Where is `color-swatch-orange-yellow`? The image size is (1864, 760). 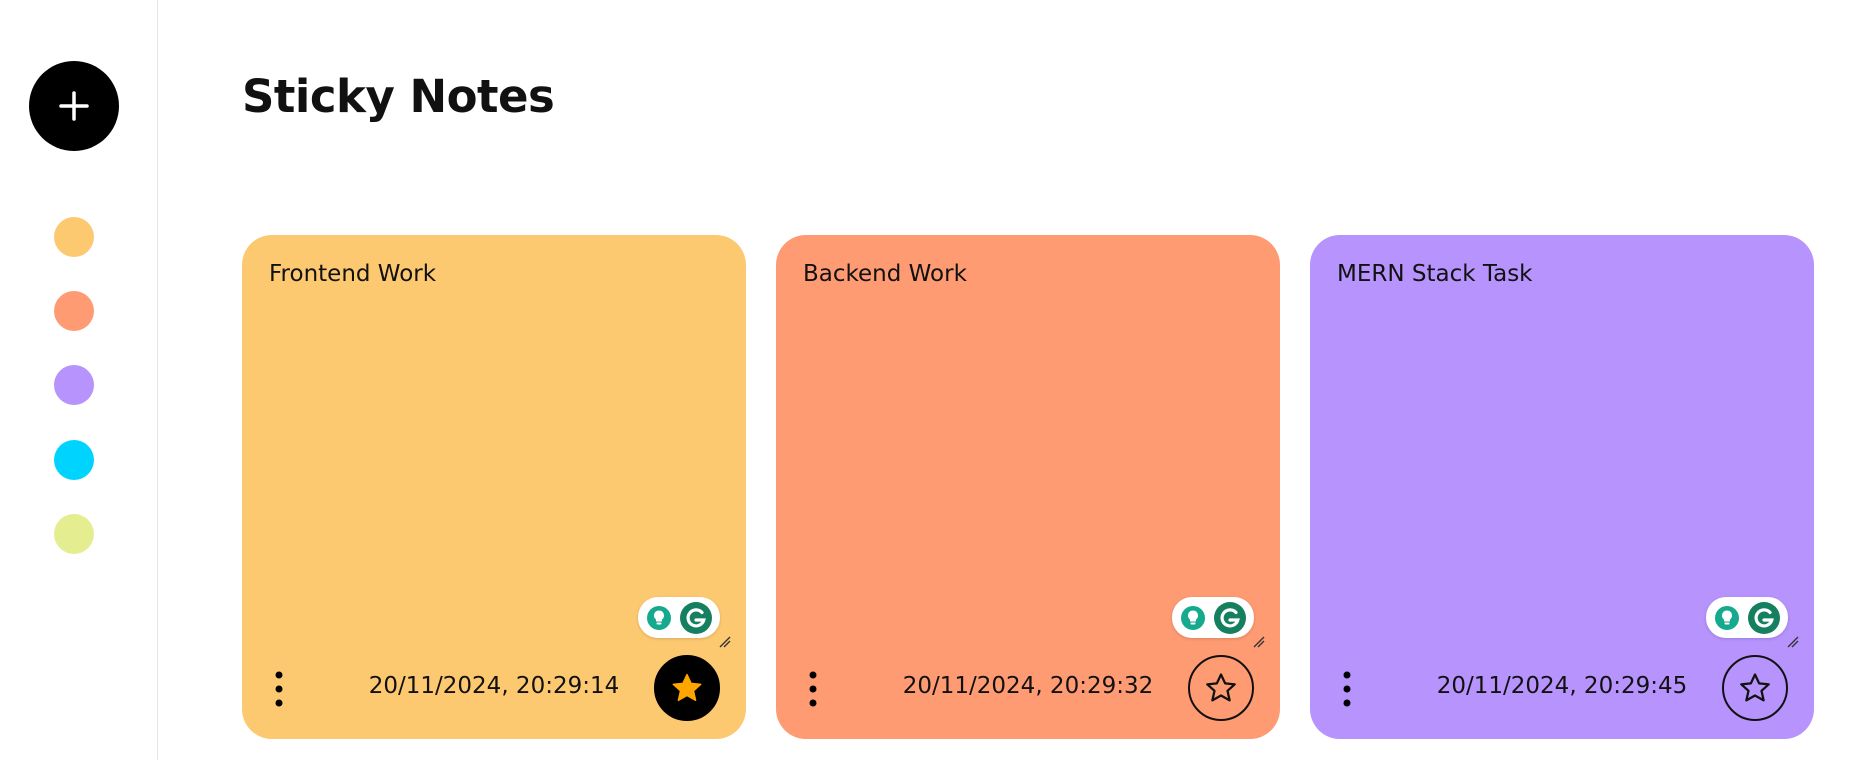 color-swatch-orange-yellow is located at coordinates (74, 237).